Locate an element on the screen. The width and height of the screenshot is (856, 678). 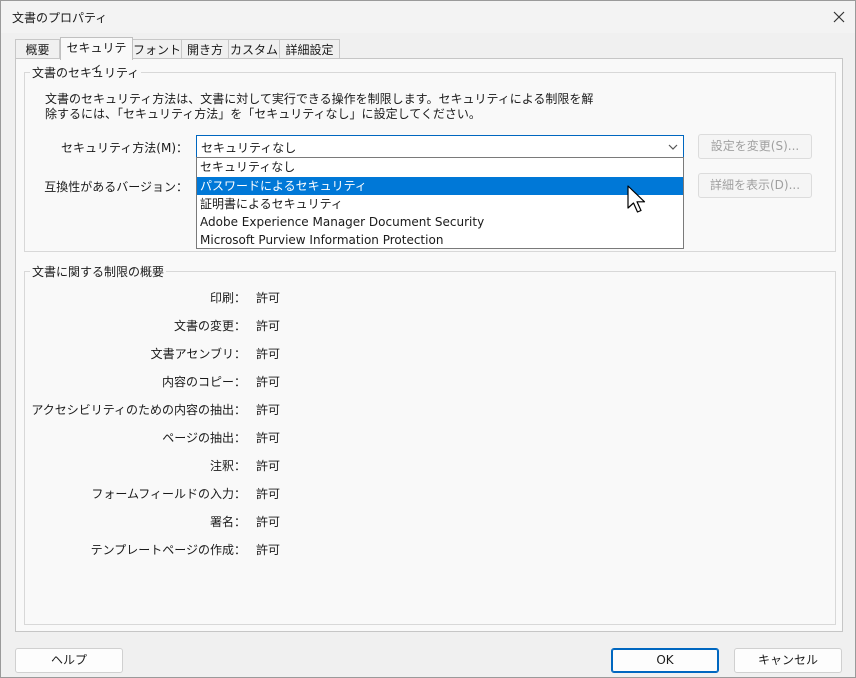
summary-label: テンプレートページの作成： is located at coordinates (168, 550).